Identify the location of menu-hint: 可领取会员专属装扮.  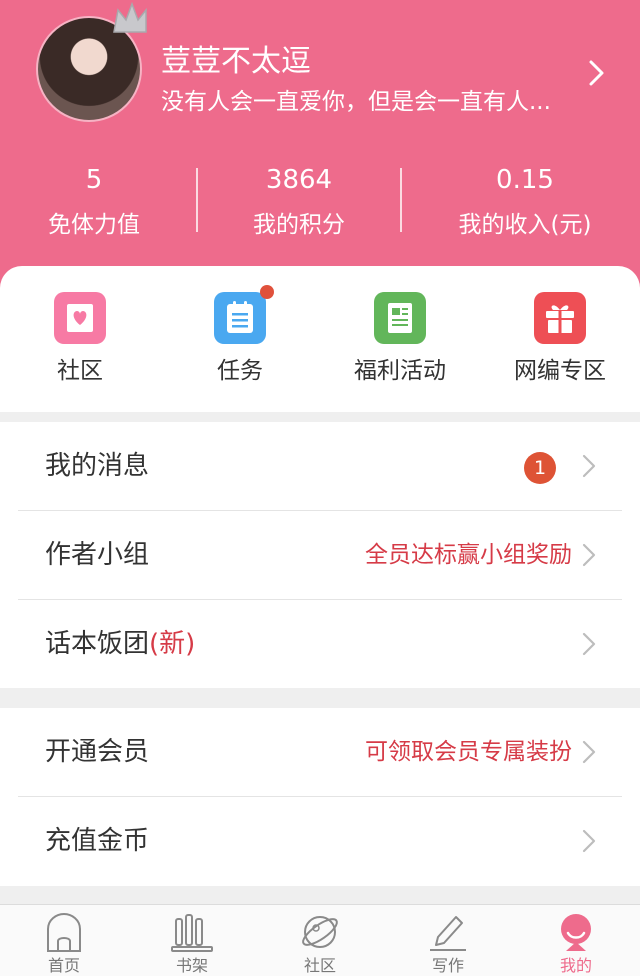
(468, 752).